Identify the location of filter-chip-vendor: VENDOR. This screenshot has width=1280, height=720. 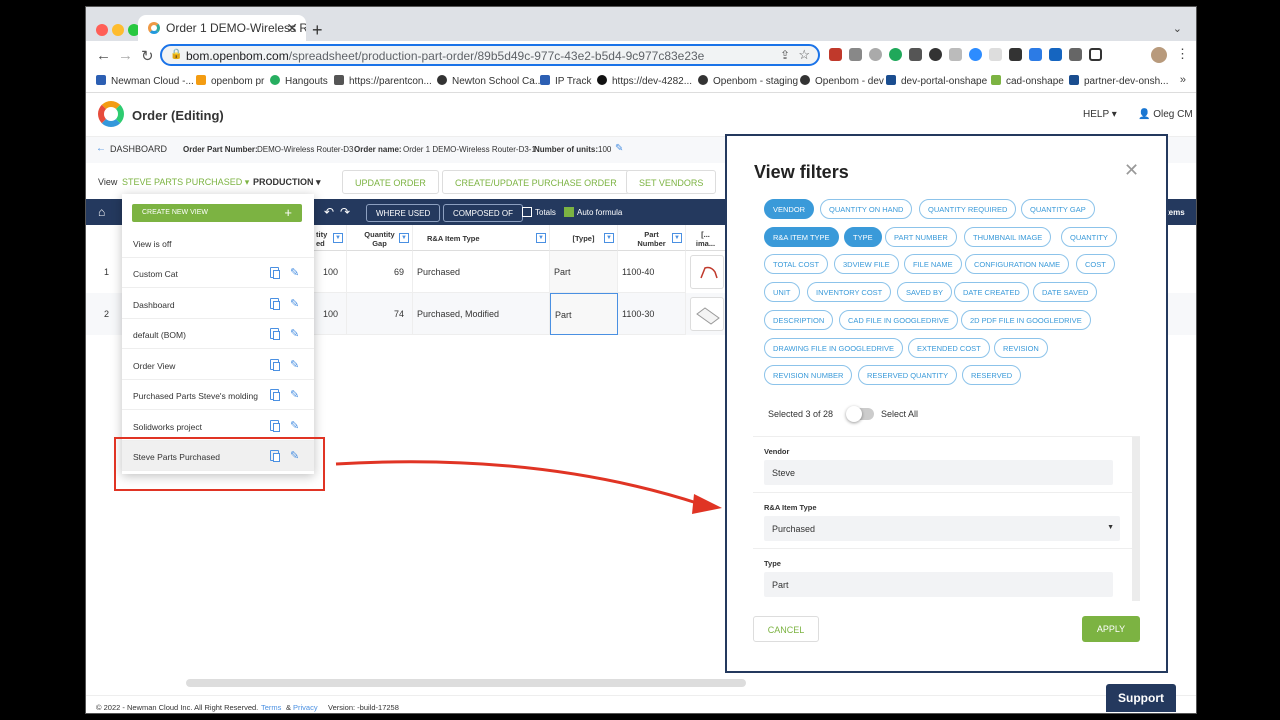
(789, 209).